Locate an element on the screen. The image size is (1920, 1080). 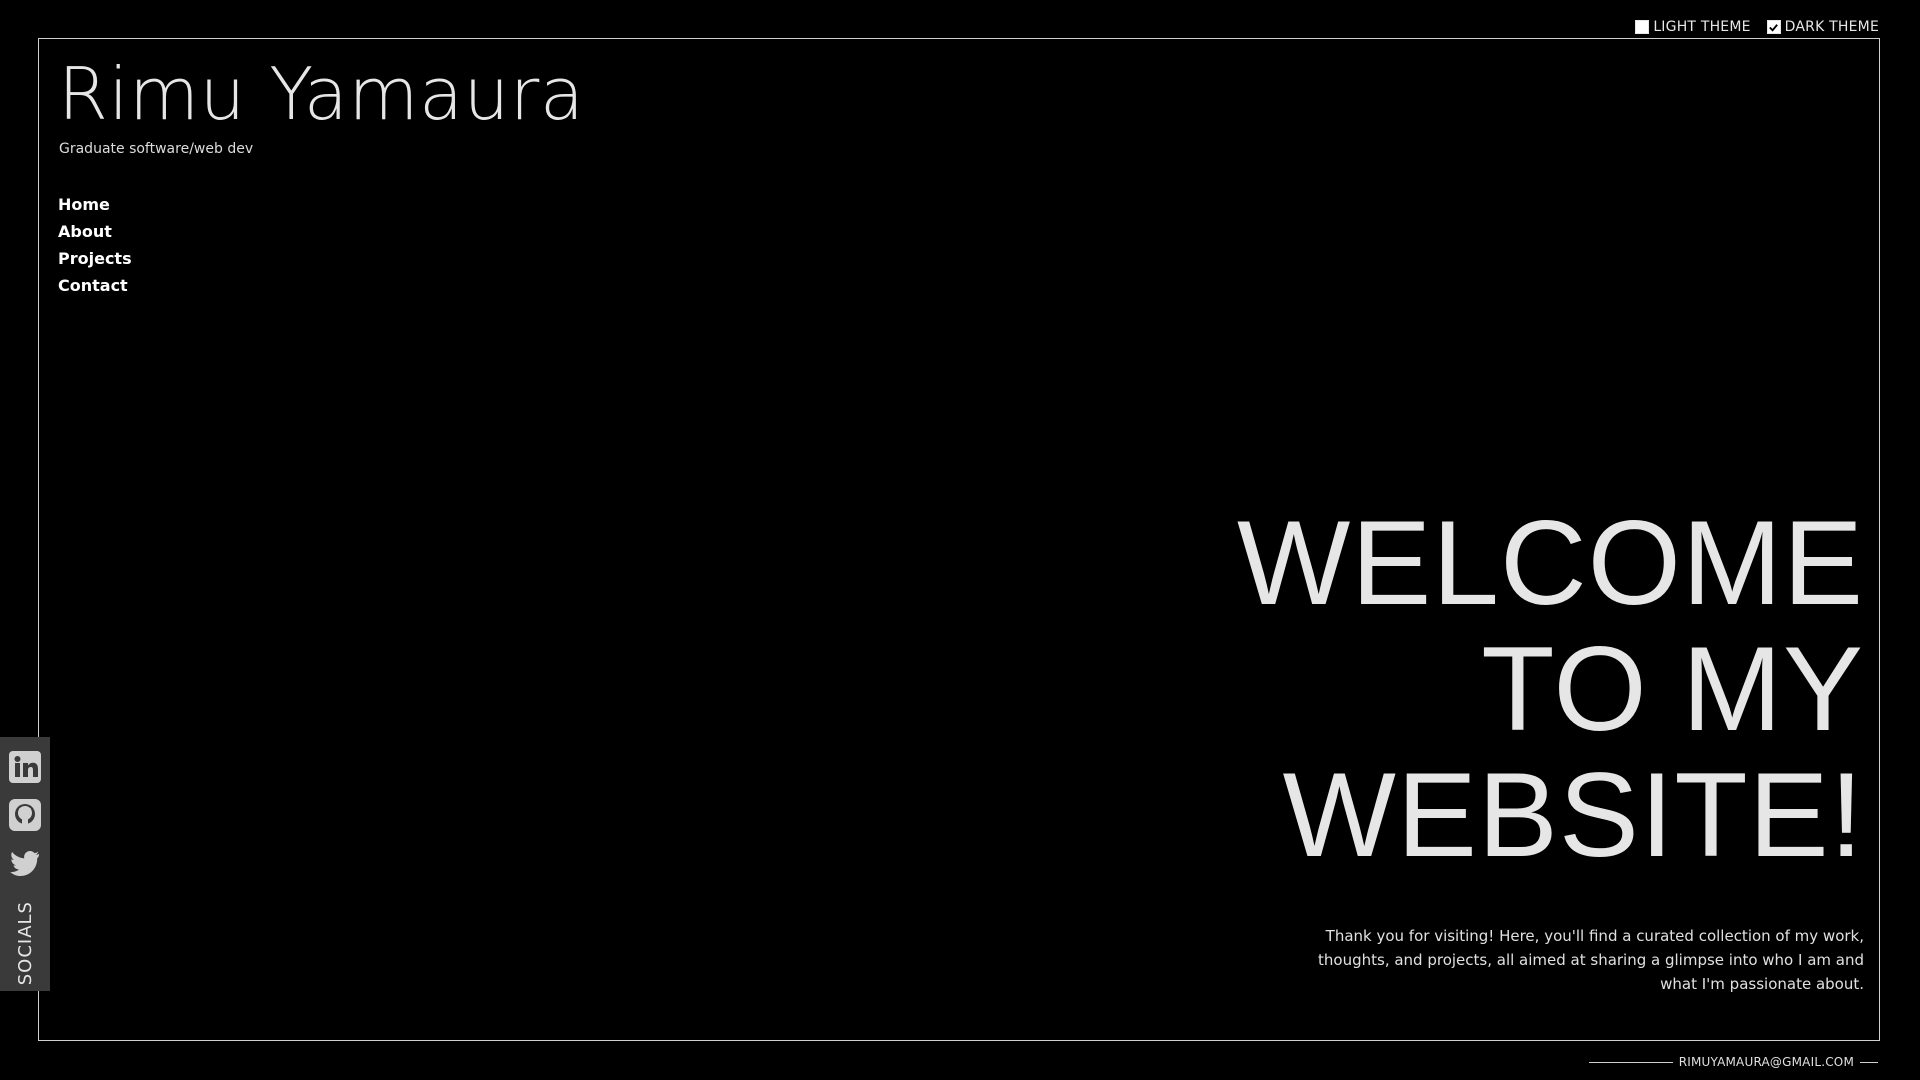
github-icon is located at coordinates (25, 815).